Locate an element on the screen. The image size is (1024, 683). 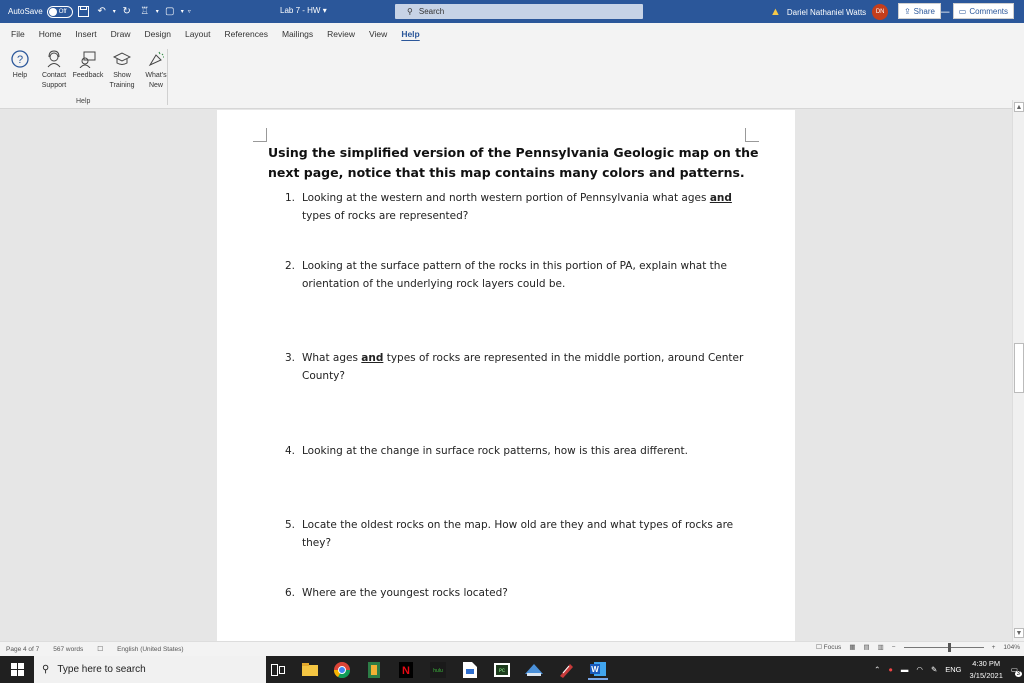
tab-references: References is located at coordinates (246, 34).